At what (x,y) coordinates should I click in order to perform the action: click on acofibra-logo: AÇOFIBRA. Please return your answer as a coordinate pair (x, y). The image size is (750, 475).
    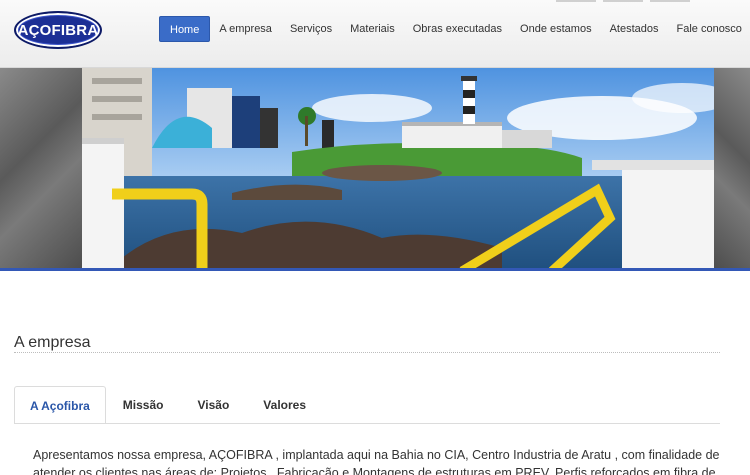
    Looking at the image, I should click on (58, 30).